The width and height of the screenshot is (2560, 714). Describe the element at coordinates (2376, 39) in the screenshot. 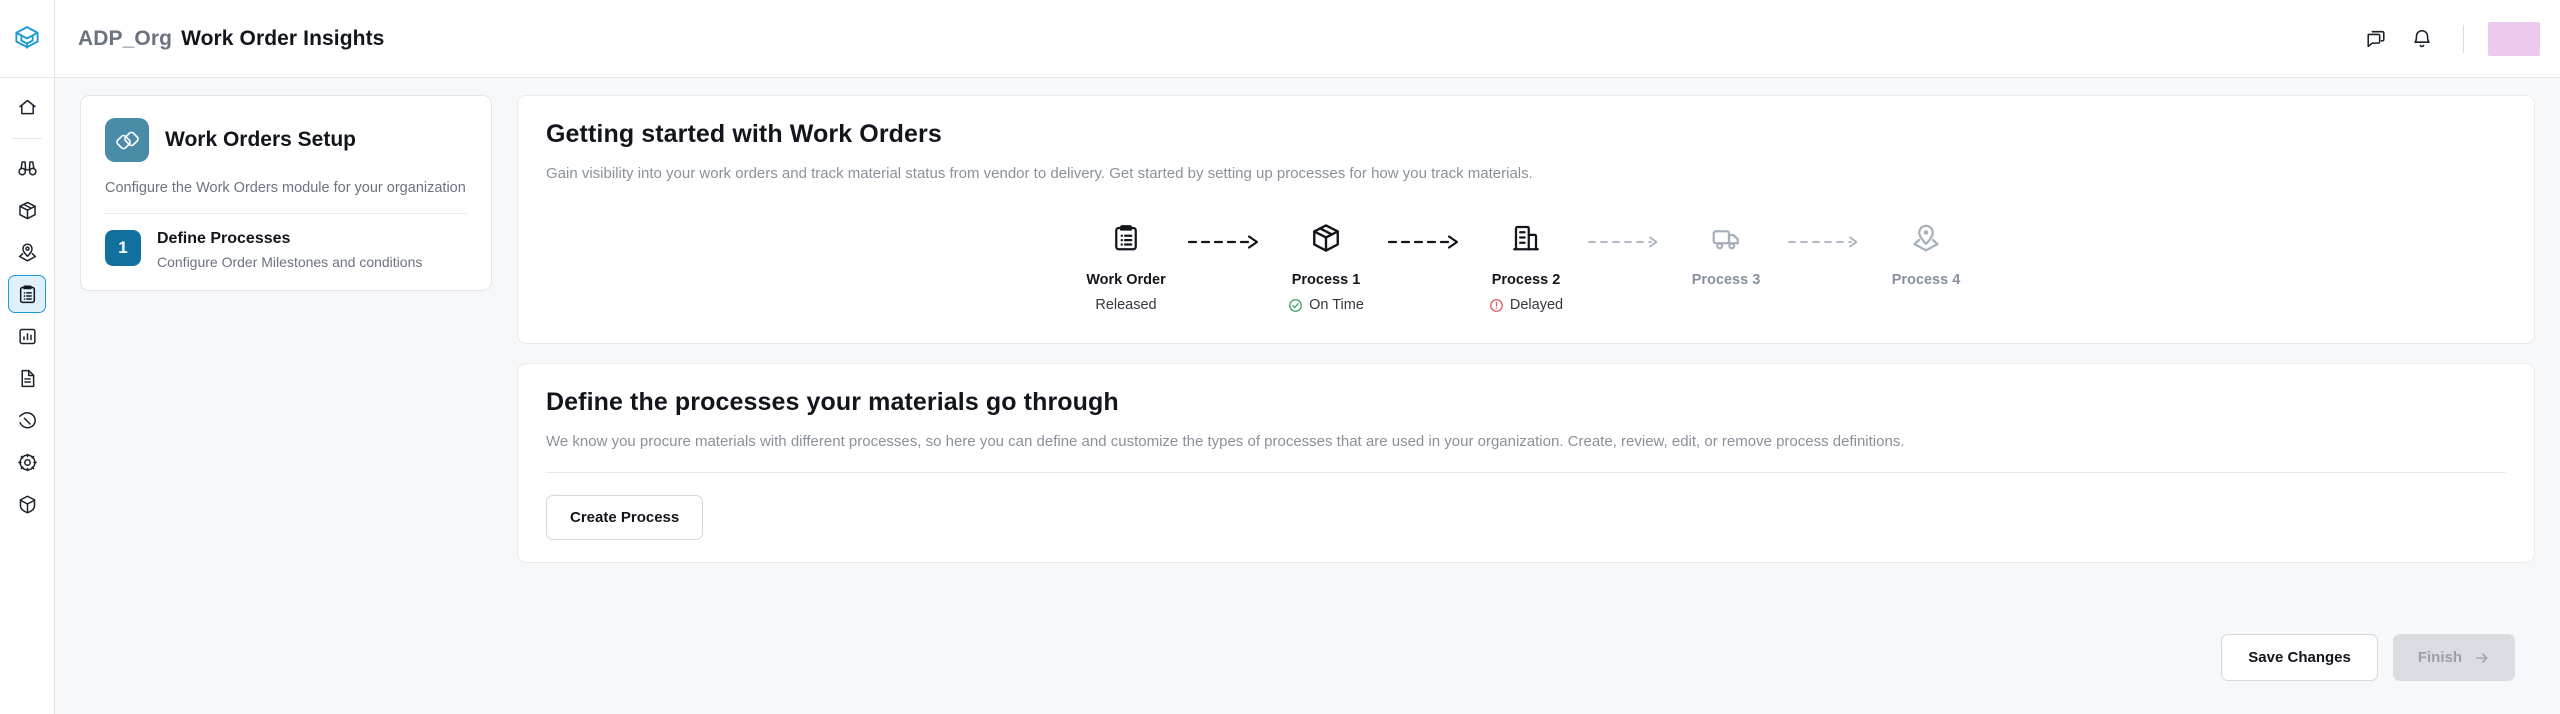

I see `chat-bubbles-icon` at that location.